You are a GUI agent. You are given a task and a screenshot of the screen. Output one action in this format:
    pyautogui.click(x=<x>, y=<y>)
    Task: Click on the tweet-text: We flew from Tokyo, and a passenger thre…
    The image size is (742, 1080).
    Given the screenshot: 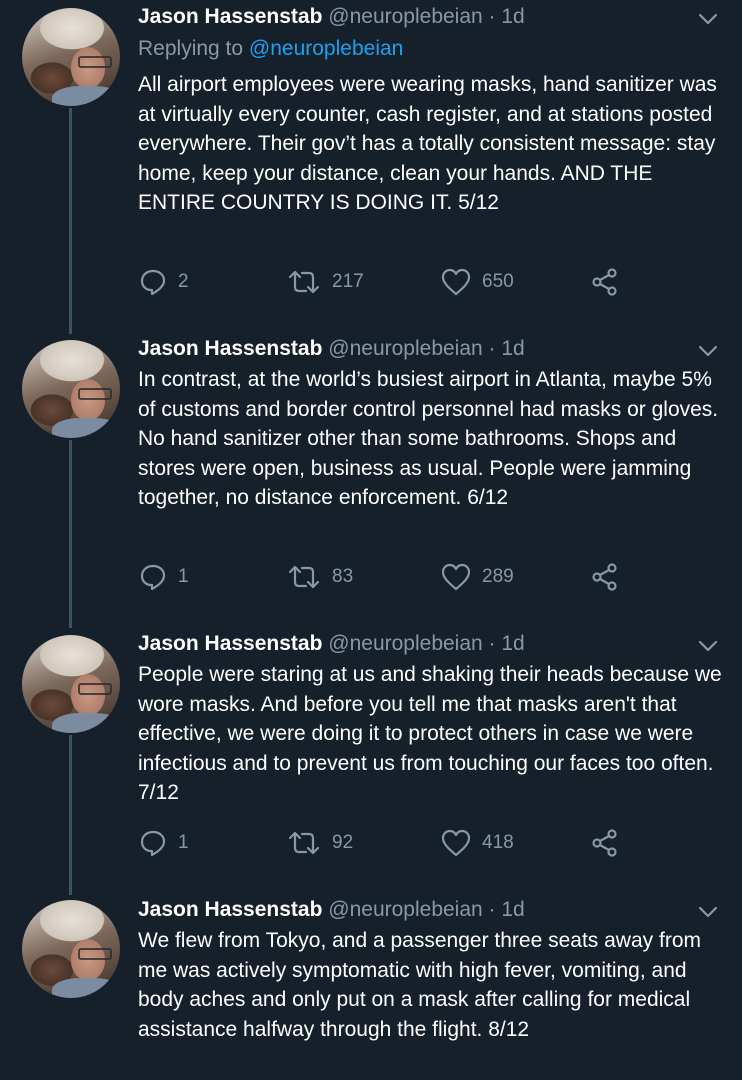 What is the action you would take?
    pyautogui.click(x=419, y=985)
    